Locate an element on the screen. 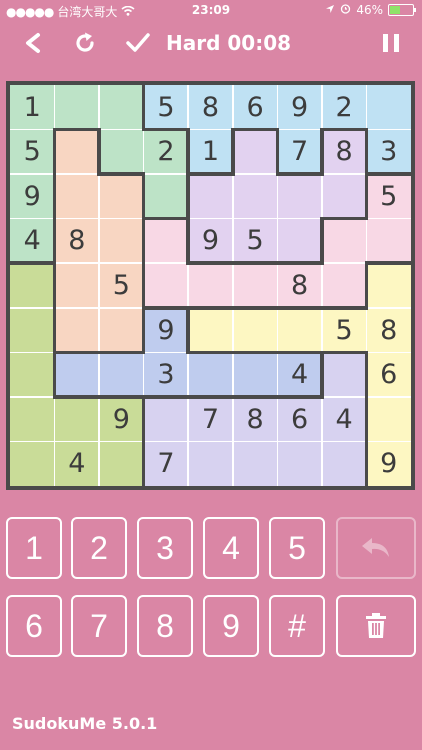 This screenshot has height=750, width=422. digit-1-button: 1 is located at coordinates (34, 548).